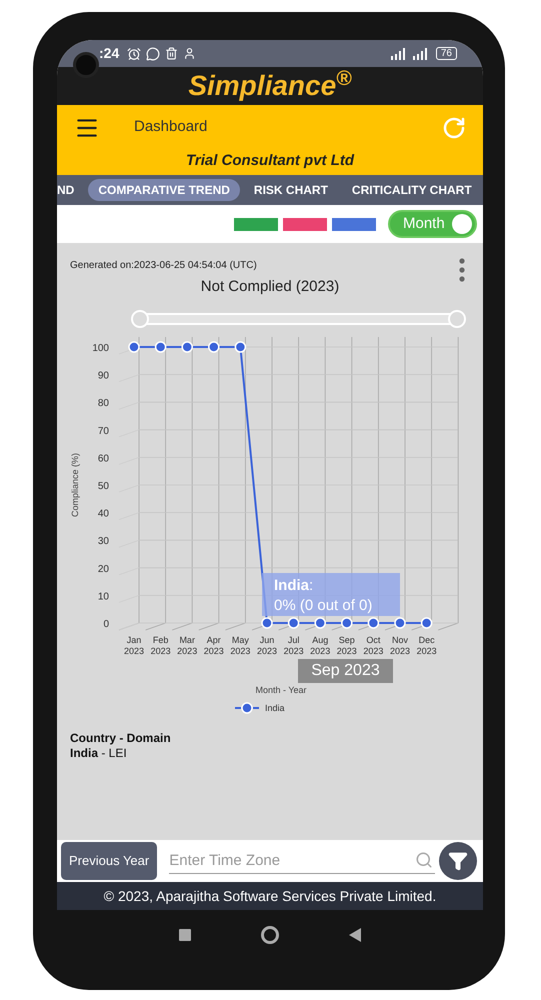  Describe the element at coordinates (400, 645) in the screenshot. I see `x-tick-label: Nov 2023` at that location.